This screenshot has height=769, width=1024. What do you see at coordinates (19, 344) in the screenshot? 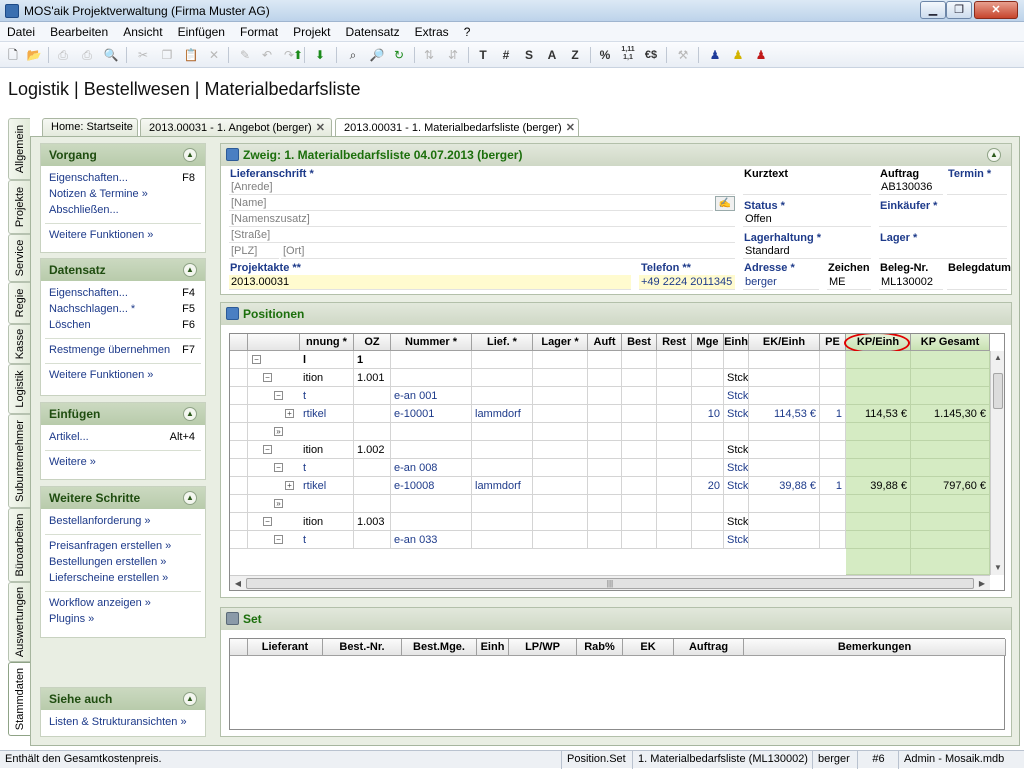
I see `vtab-kasse: Kasse` at bounding box center [19, 344].